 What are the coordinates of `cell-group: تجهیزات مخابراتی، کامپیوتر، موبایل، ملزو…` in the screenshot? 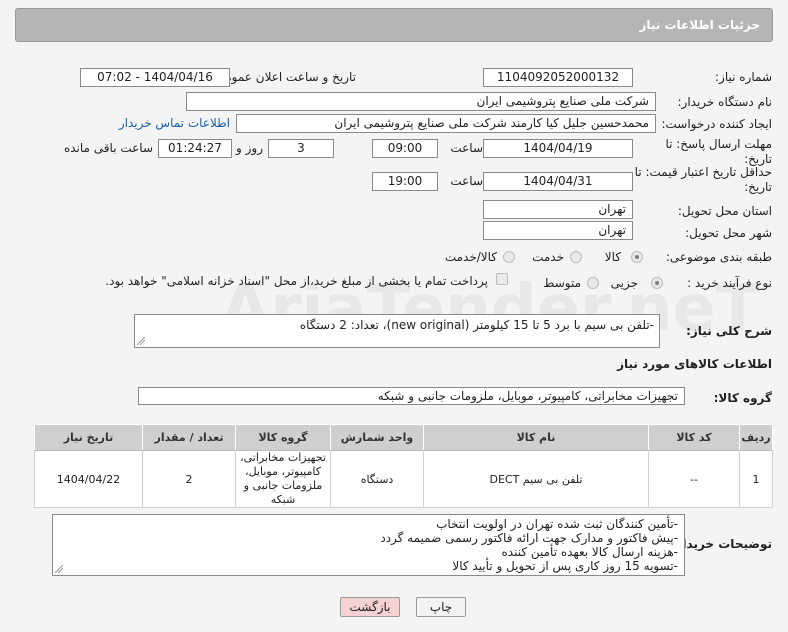 It's located at (283, 479).